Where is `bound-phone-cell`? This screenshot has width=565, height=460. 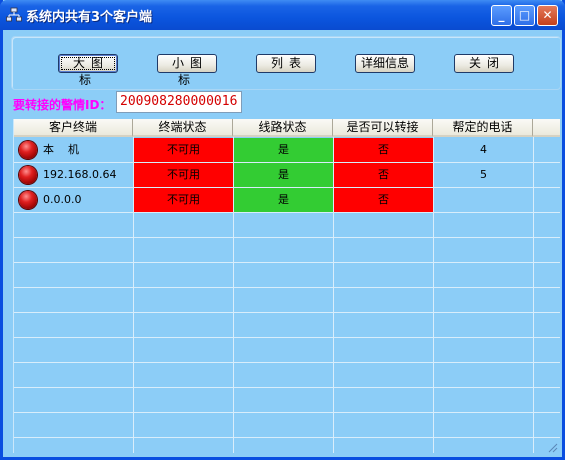
bound-phone-cell is located at coordinates (483, 200).